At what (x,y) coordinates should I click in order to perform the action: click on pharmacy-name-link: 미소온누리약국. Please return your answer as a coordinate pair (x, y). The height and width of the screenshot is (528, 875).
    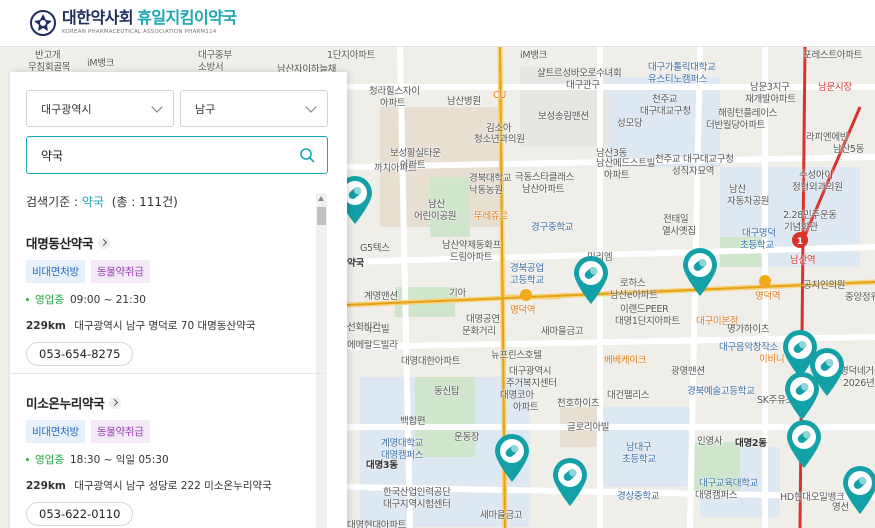
    Looking at the image, I should click on (171, 402).